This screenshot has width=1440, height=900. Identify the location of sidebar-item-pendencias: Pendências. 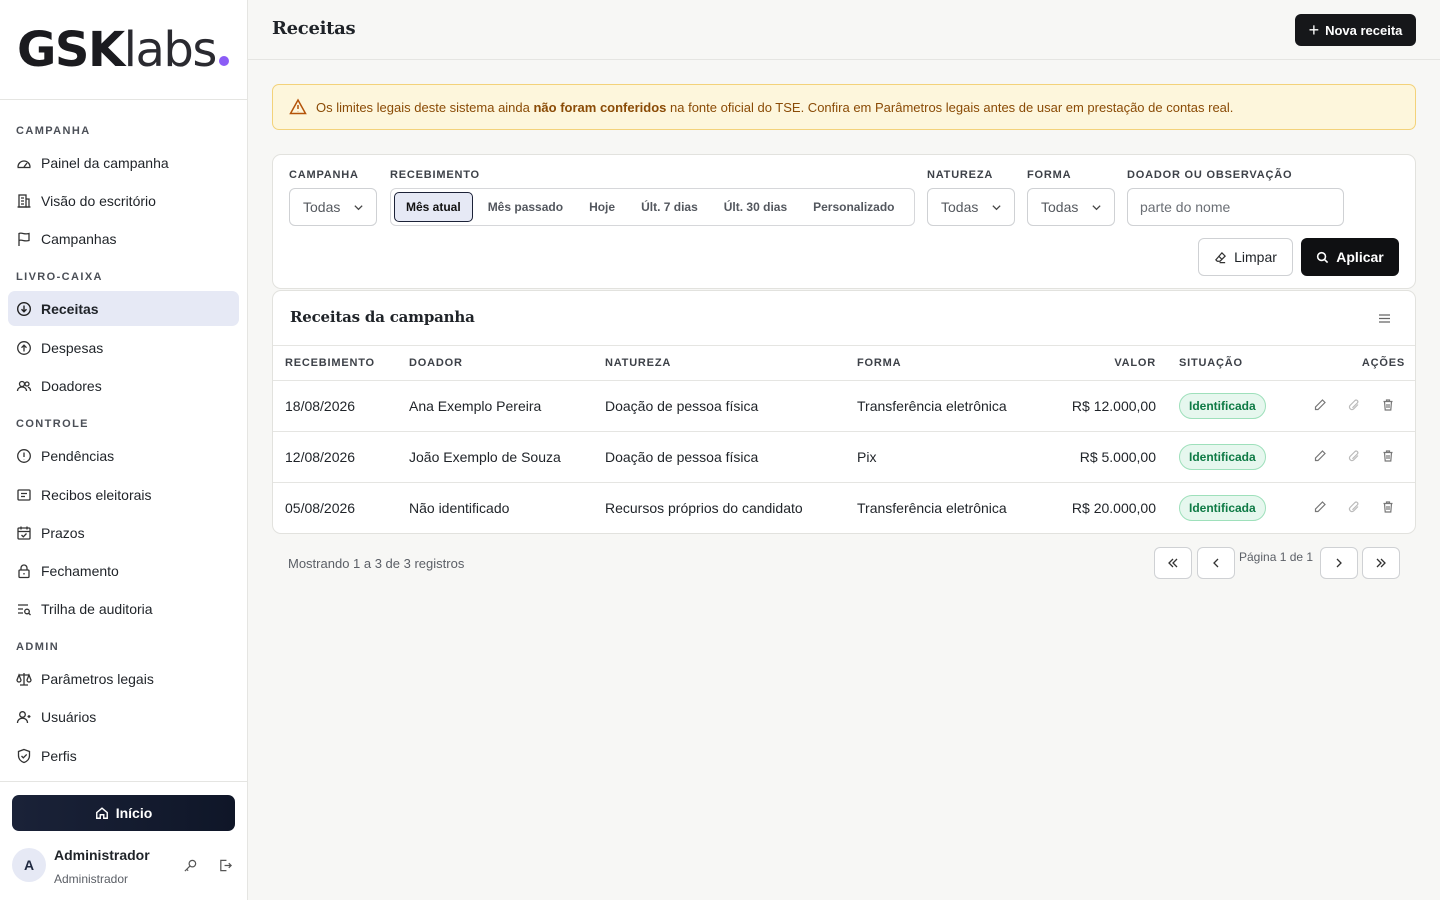
(123, 455).